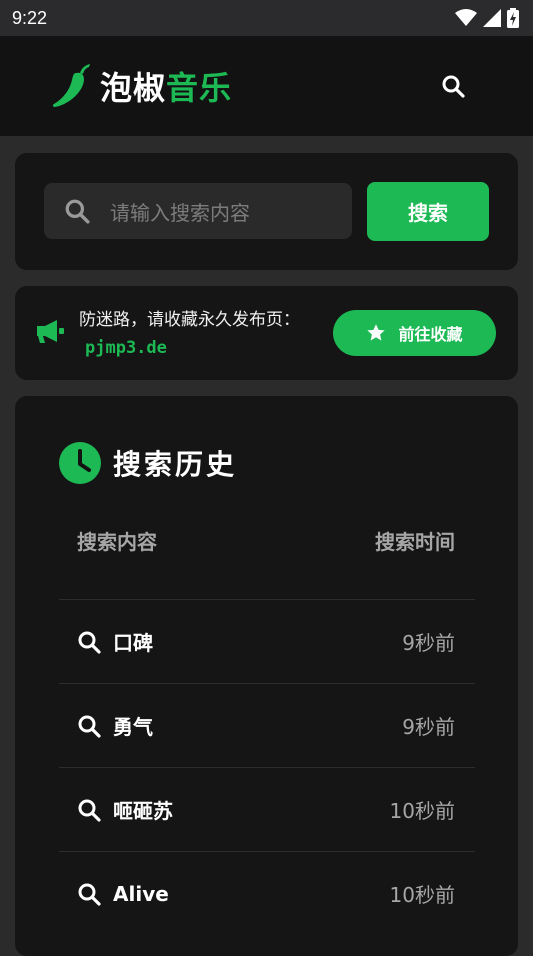  What do you see at coordinates (267, 809) in the screenshot?
I see `history-item: 咂砸苏 10秒前` at bounding box center [267, 809].